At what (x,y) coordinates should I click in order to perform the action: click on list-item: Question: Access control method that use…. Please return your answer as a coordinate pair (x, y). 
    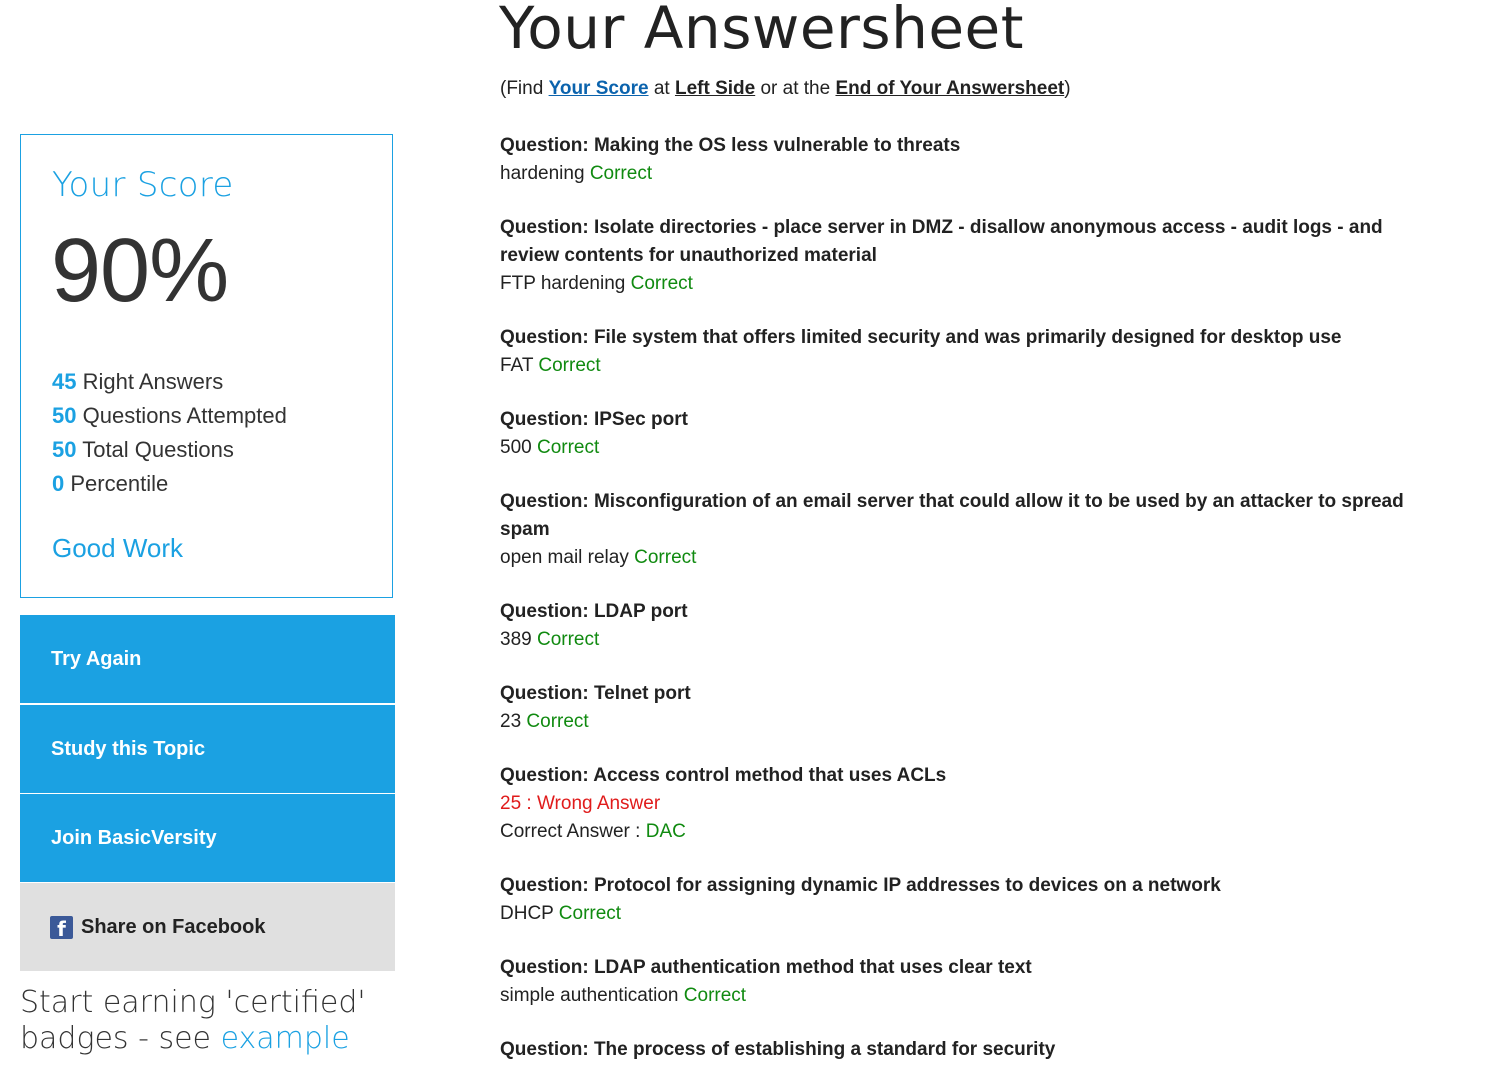
    Looking at the image, I should click on (970, 804).